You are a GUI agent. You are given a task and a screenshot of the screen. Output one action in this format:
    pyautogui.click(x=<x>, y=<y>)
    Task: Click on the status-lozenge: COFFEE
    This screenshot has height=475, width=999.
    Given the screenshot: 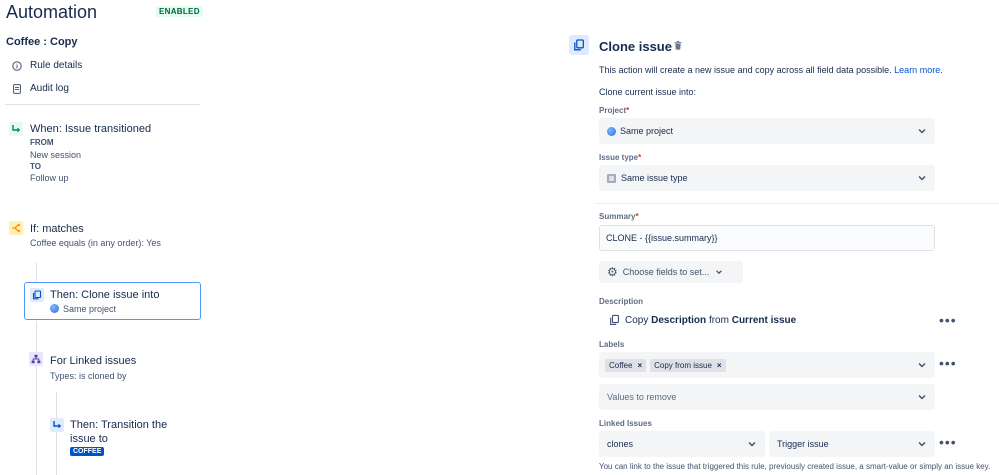 What is the action you would take?
    pyautogui.click(x=87, y=451)
    